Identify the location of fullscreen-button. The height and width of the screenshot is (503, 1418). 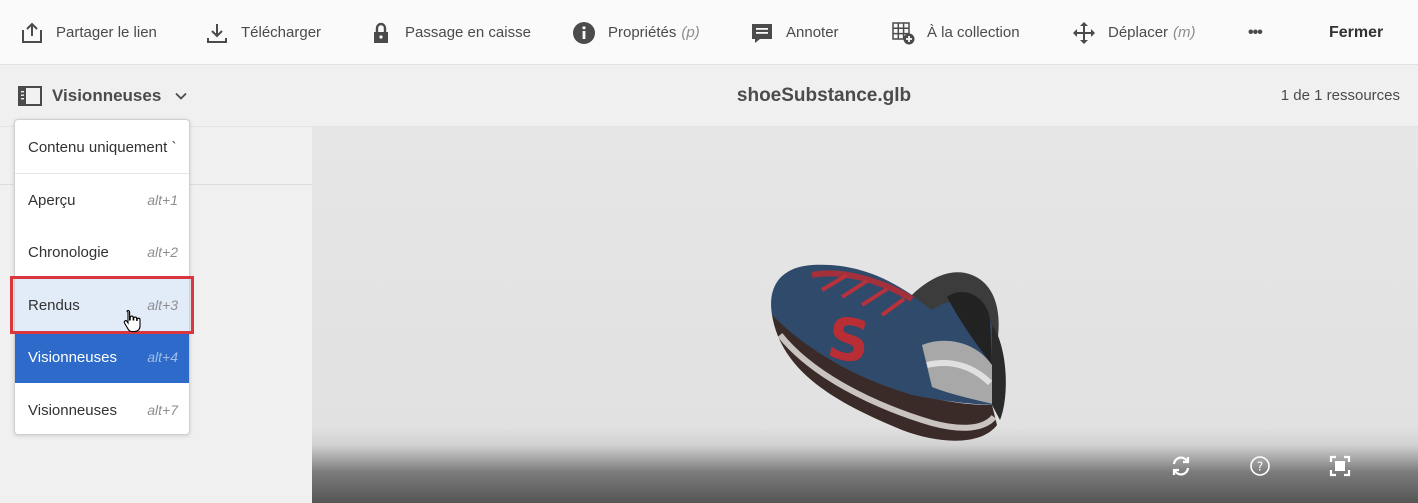
(1340, 468).